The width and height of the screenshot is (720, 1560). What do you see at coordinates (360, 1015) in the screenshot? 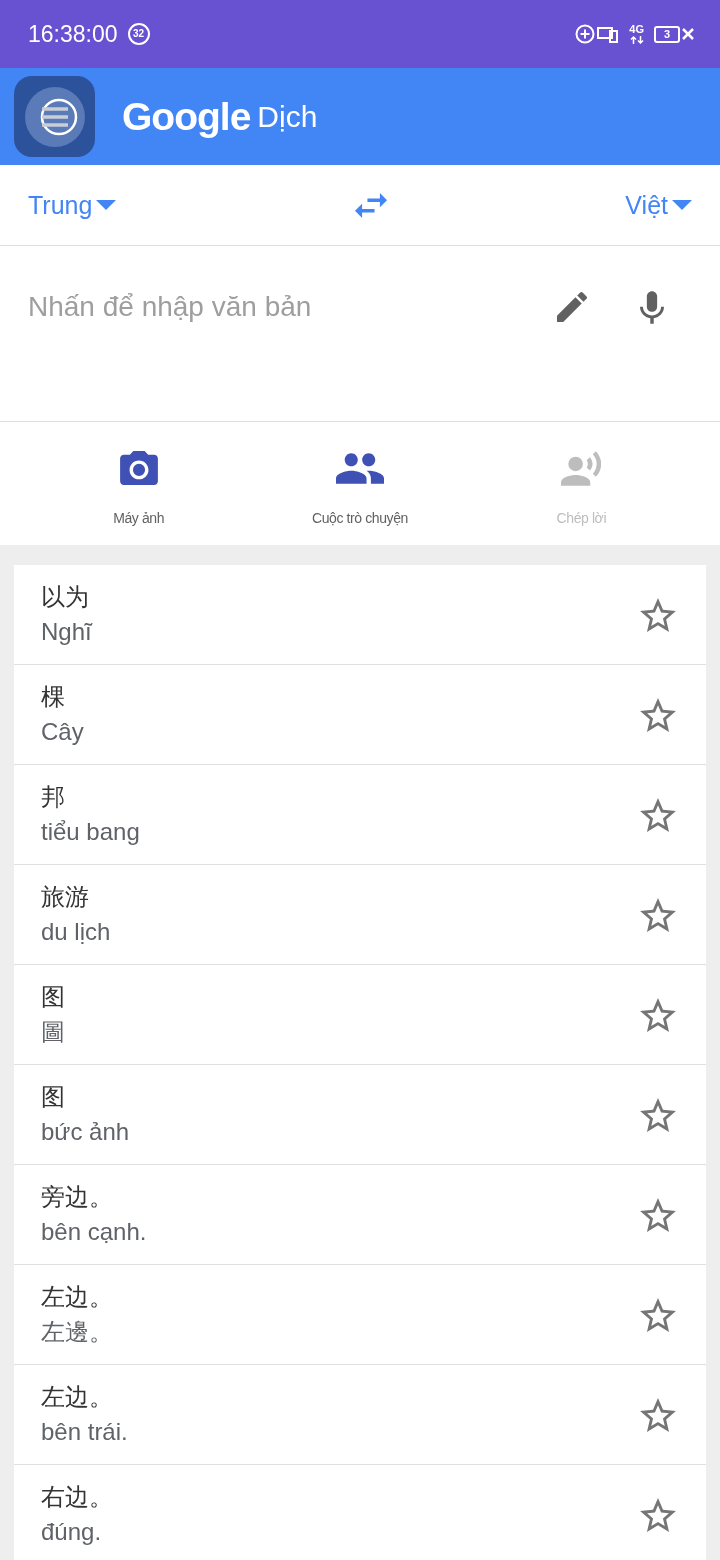
I see `history-item: 图 圖` at bounding box center [360, 1015].